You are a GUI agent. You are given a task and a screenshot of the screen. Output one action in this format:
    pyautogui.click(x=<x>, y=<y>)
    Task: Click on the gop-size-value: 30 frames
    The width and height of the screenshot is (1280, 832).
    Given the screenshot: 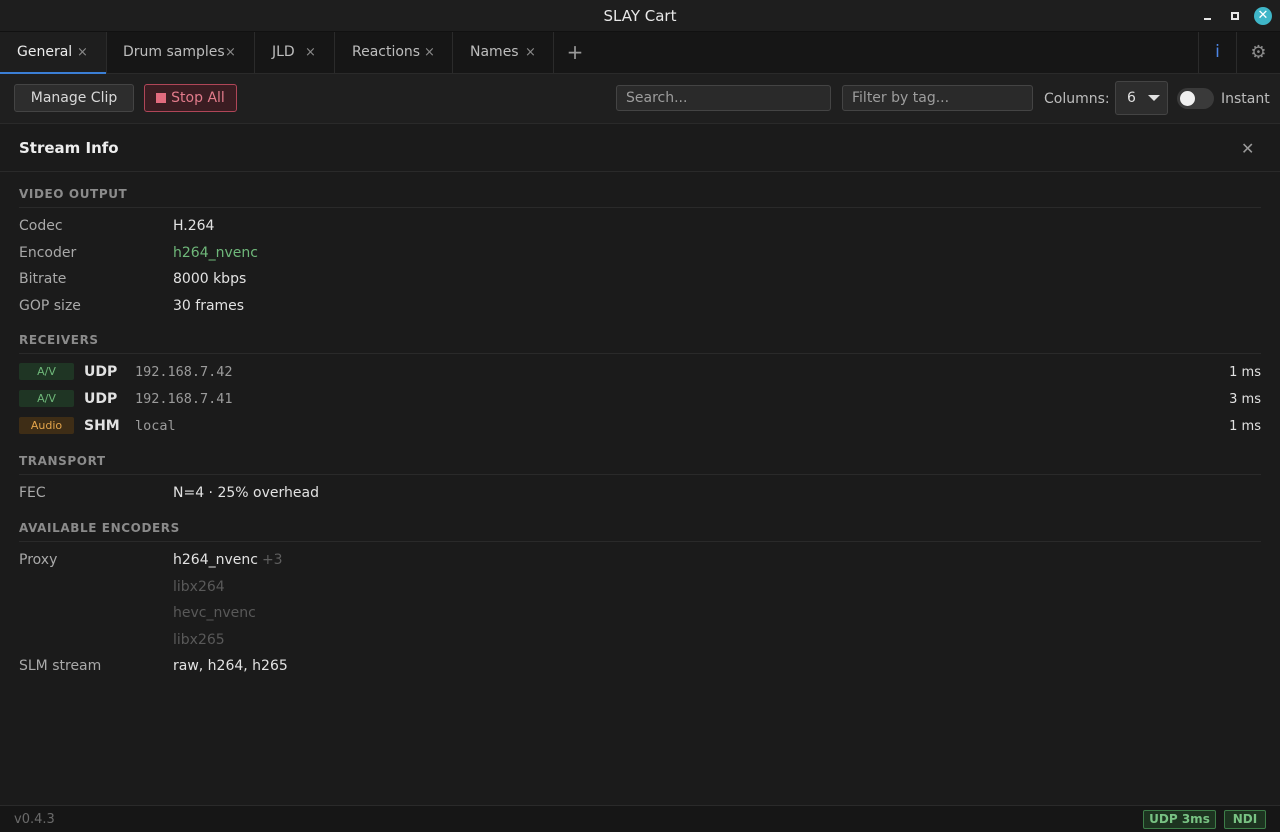 What is the action you would take?
    pyautogui.click(x=209, y=306)
    